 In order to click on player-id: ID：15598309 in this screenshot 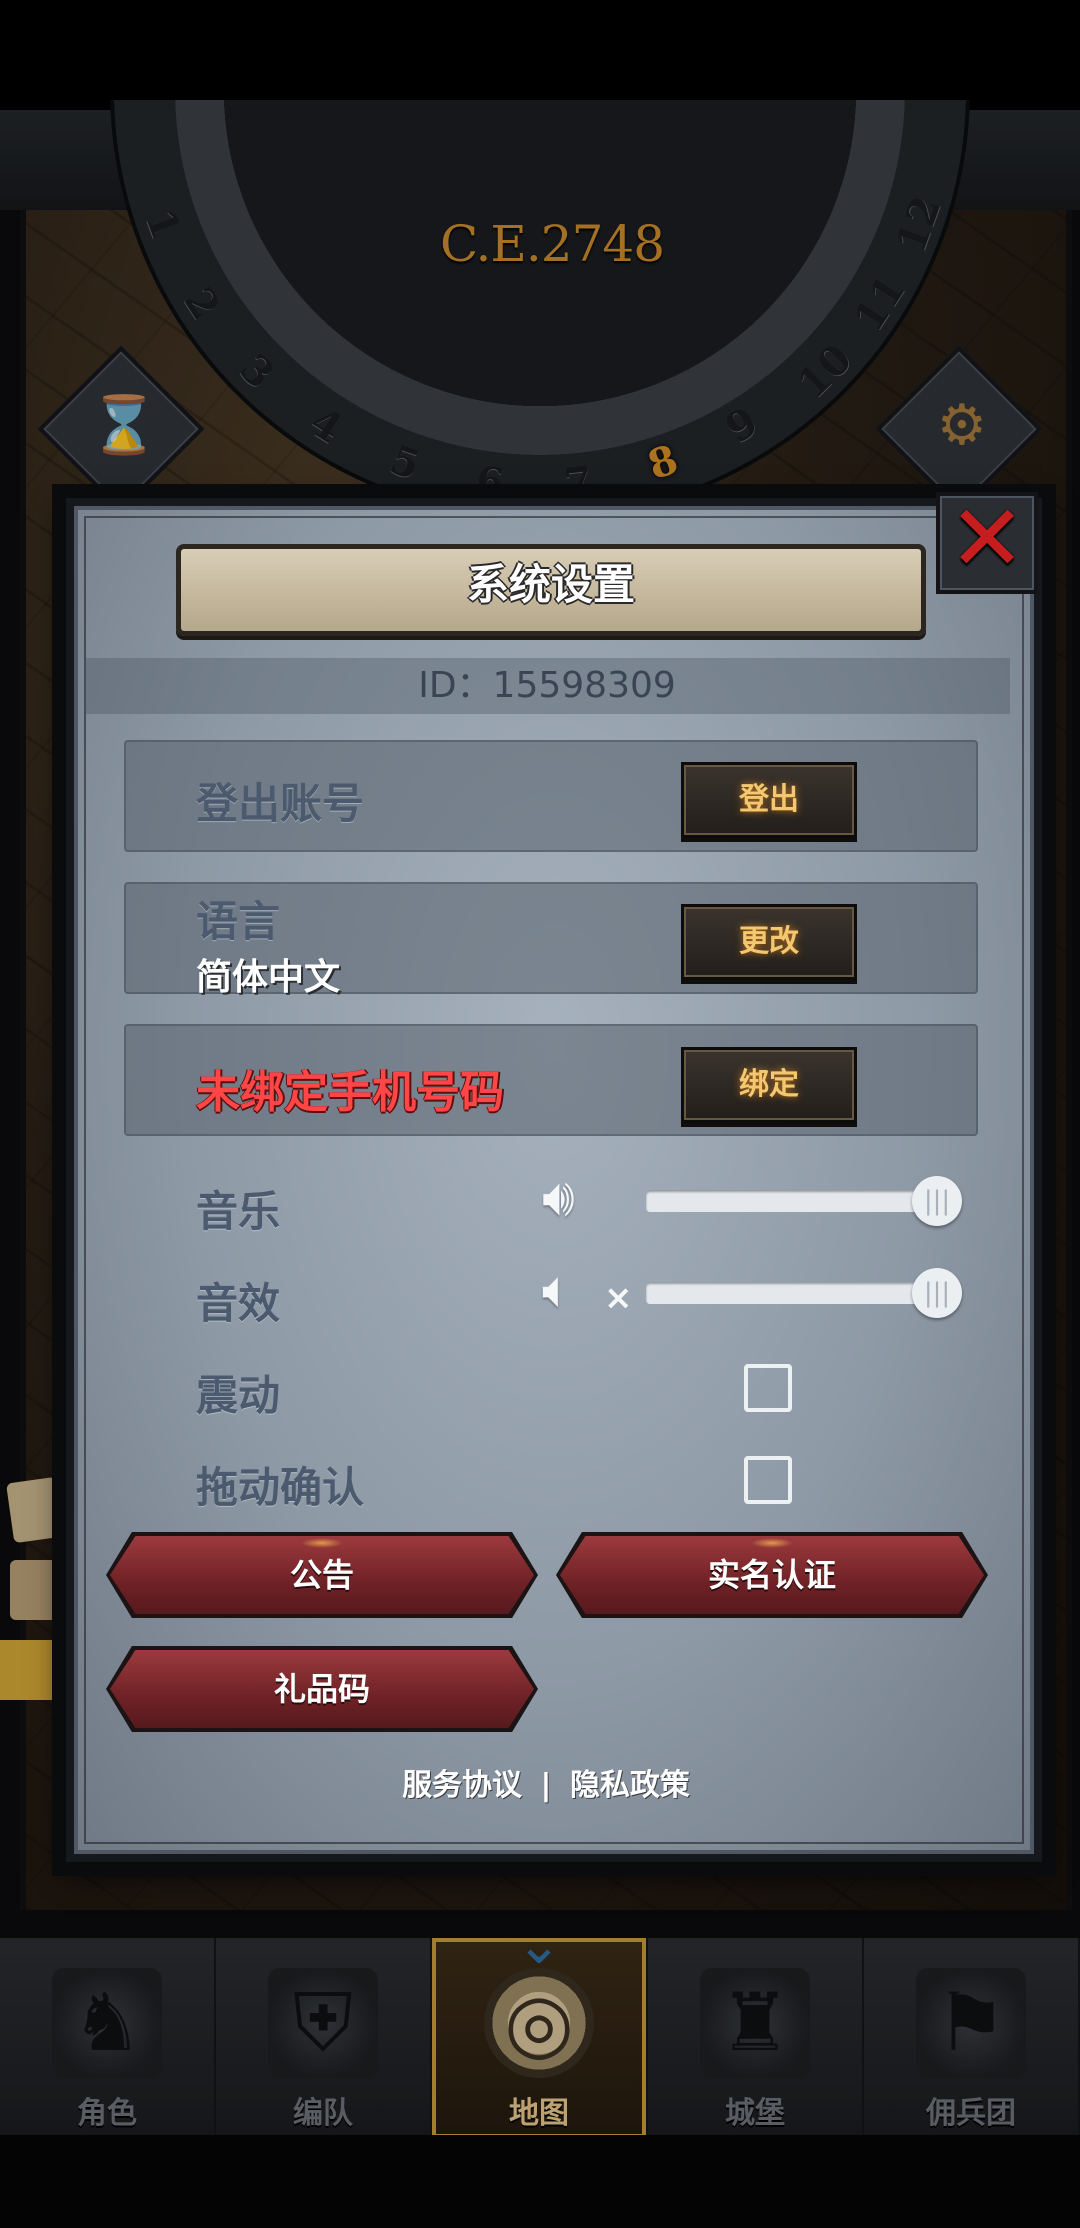, I will do `click(547, 685)`.